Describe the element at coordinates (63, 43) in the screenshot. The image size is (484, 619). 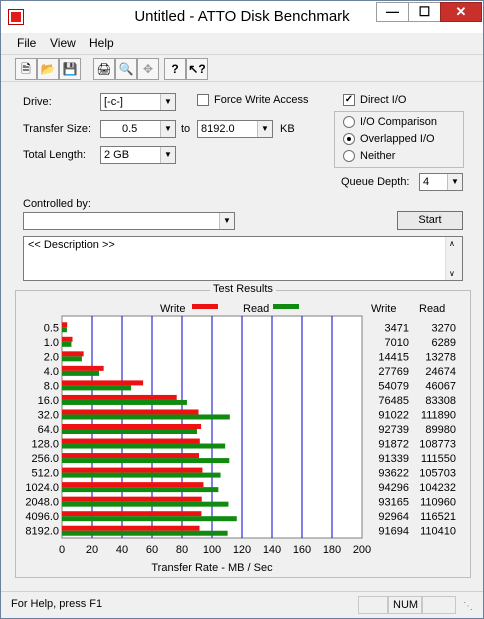
I see `menu-view: View` at that location.